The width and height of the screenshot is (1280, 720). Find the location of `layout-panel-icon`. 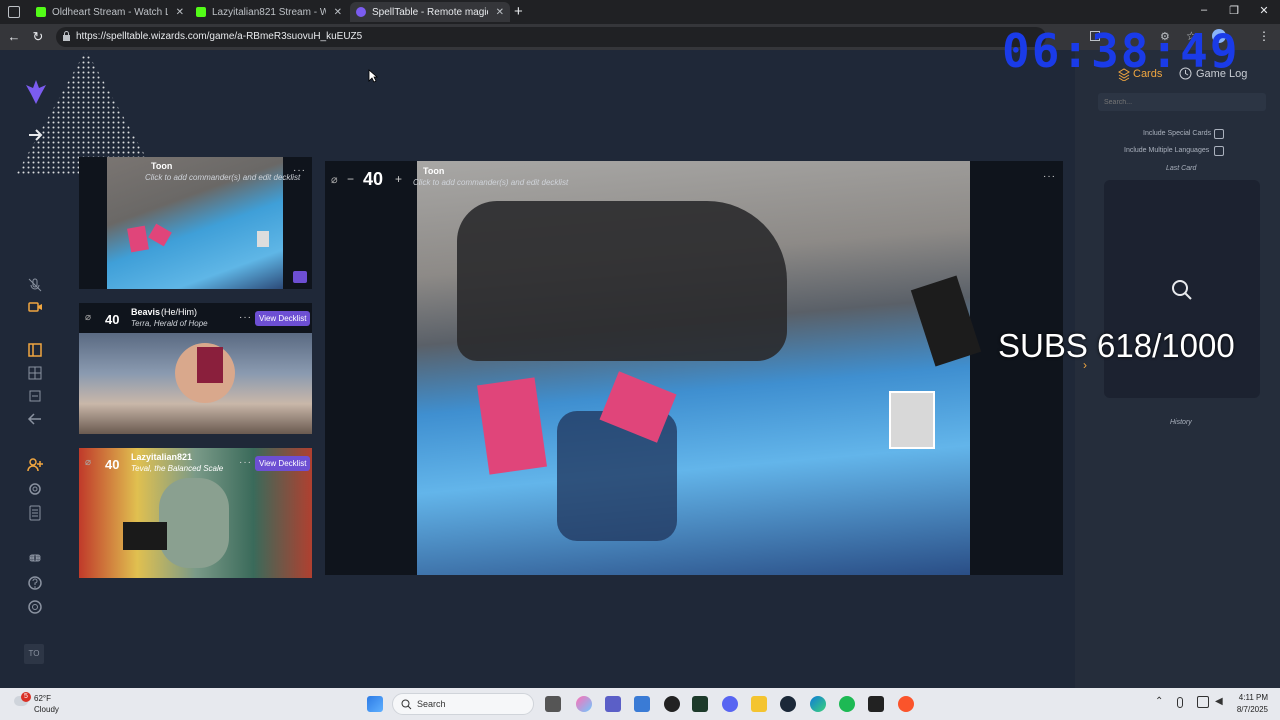

layout-panel-icon is located at coordinates (35, 350).